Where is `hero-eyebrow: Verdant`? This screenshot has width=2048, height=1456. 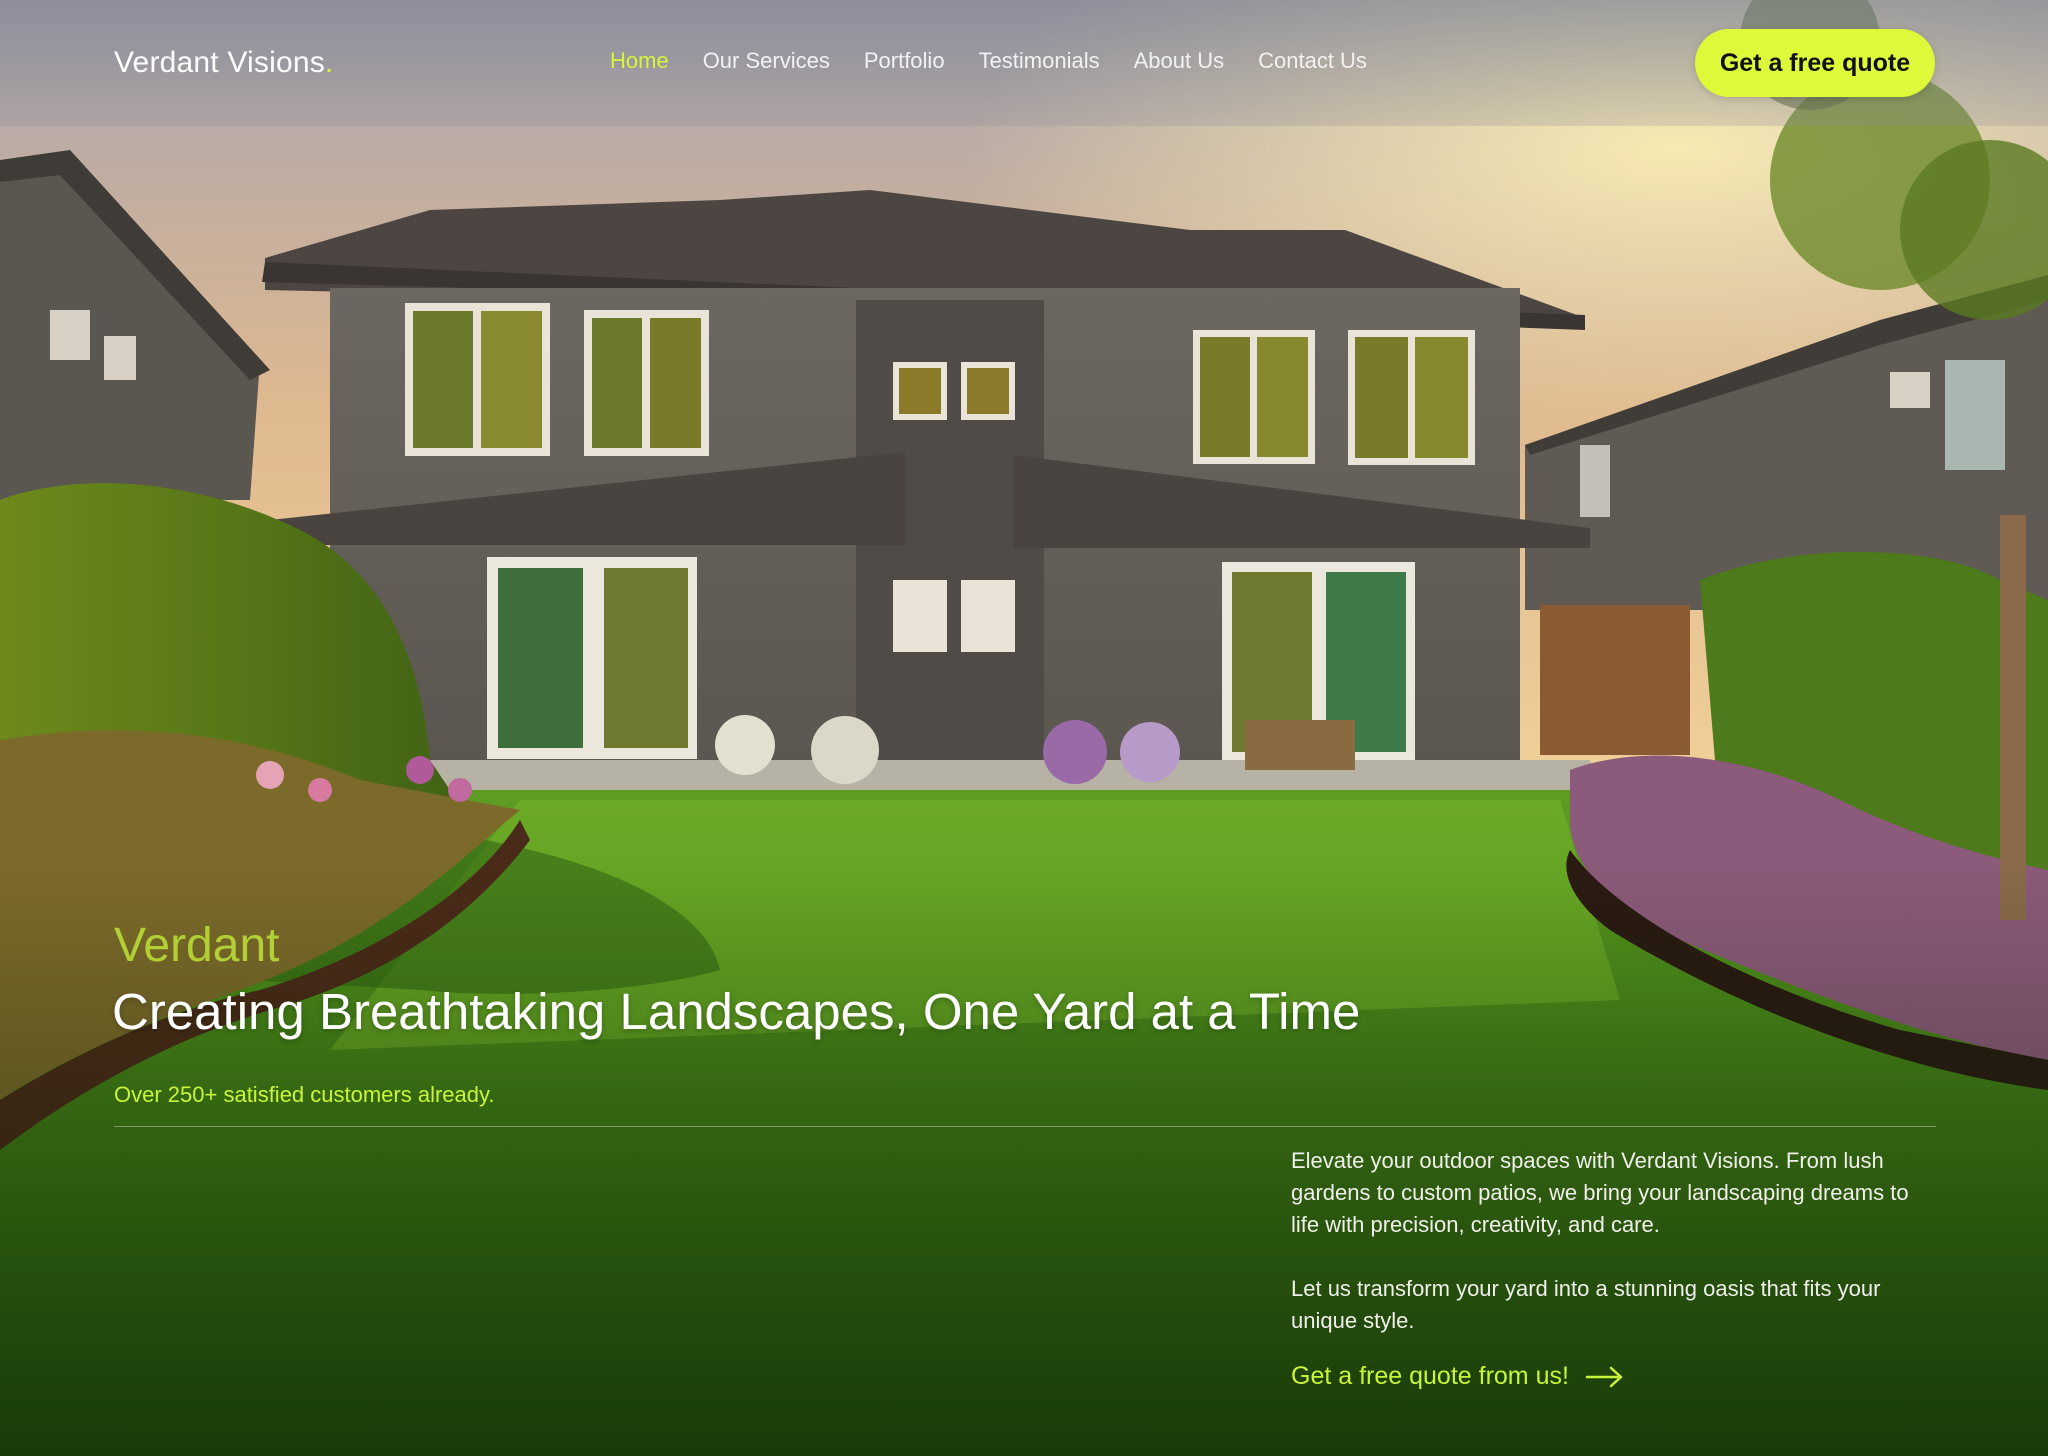 hero-eyebrow: Verdant is located at coordinates (197, 945).